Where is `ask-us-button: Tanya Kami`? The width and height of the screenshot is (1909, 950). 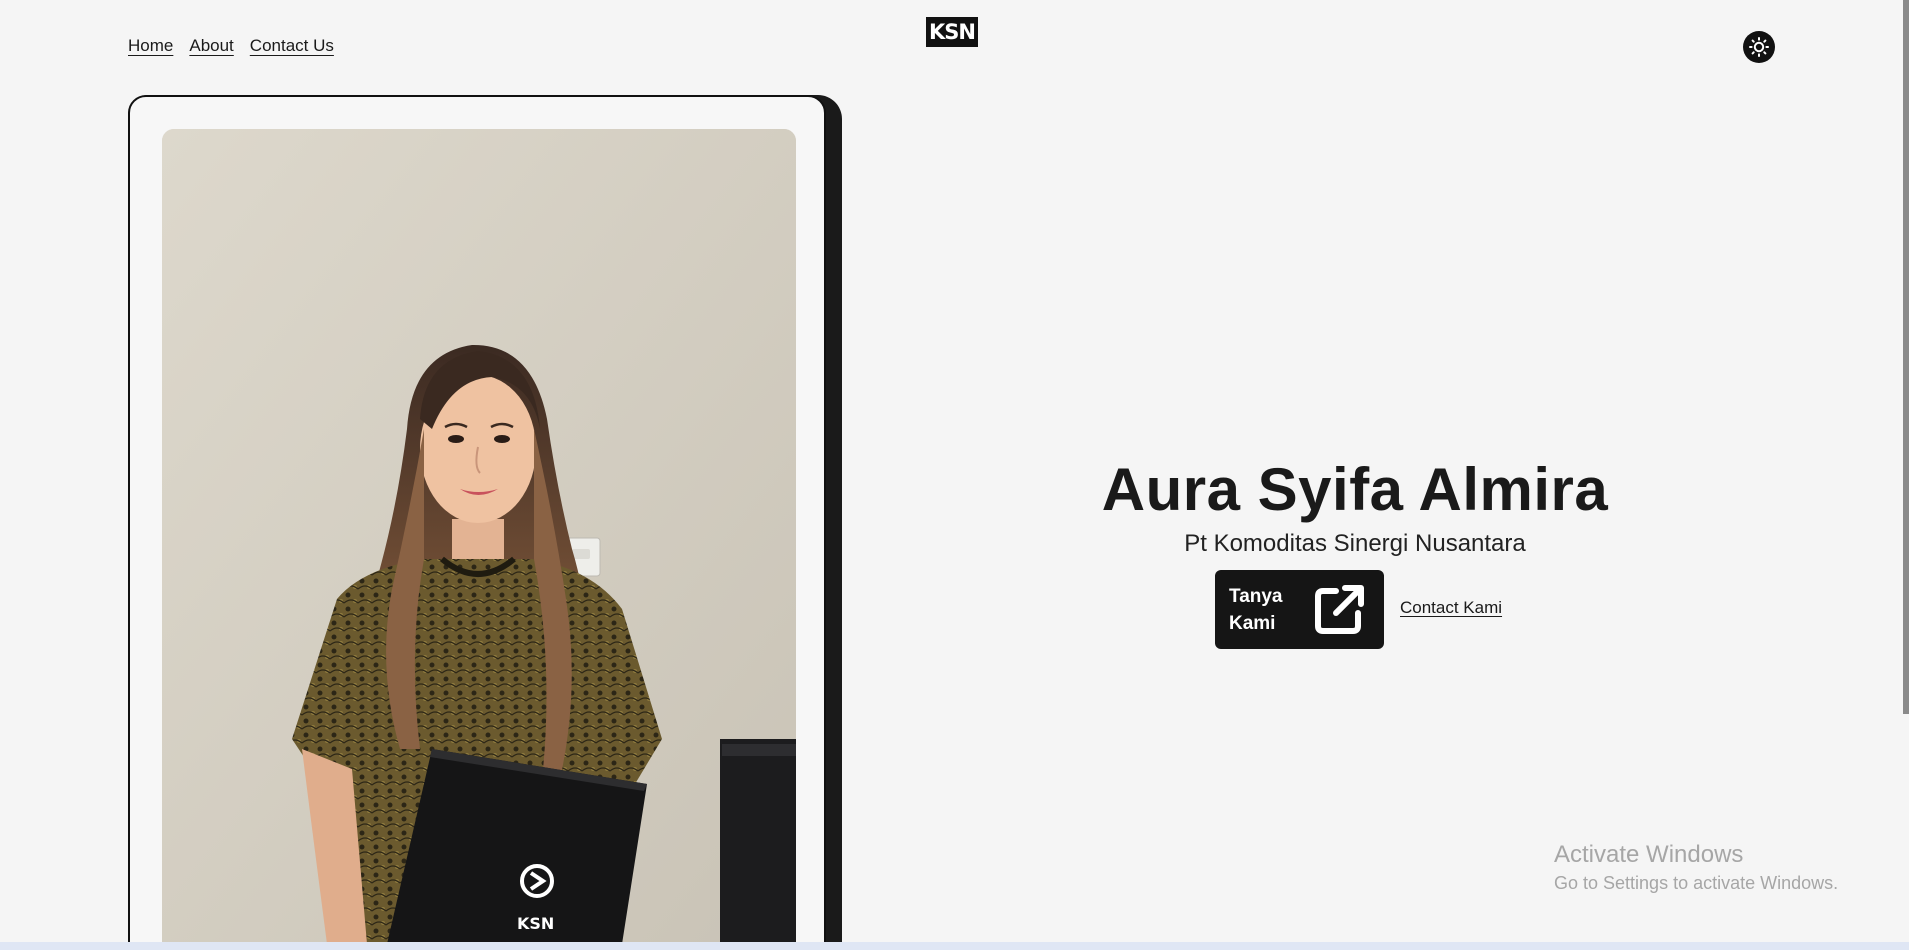
ask-us-button: Tanya Kami is located at coordinates (1299, 609).